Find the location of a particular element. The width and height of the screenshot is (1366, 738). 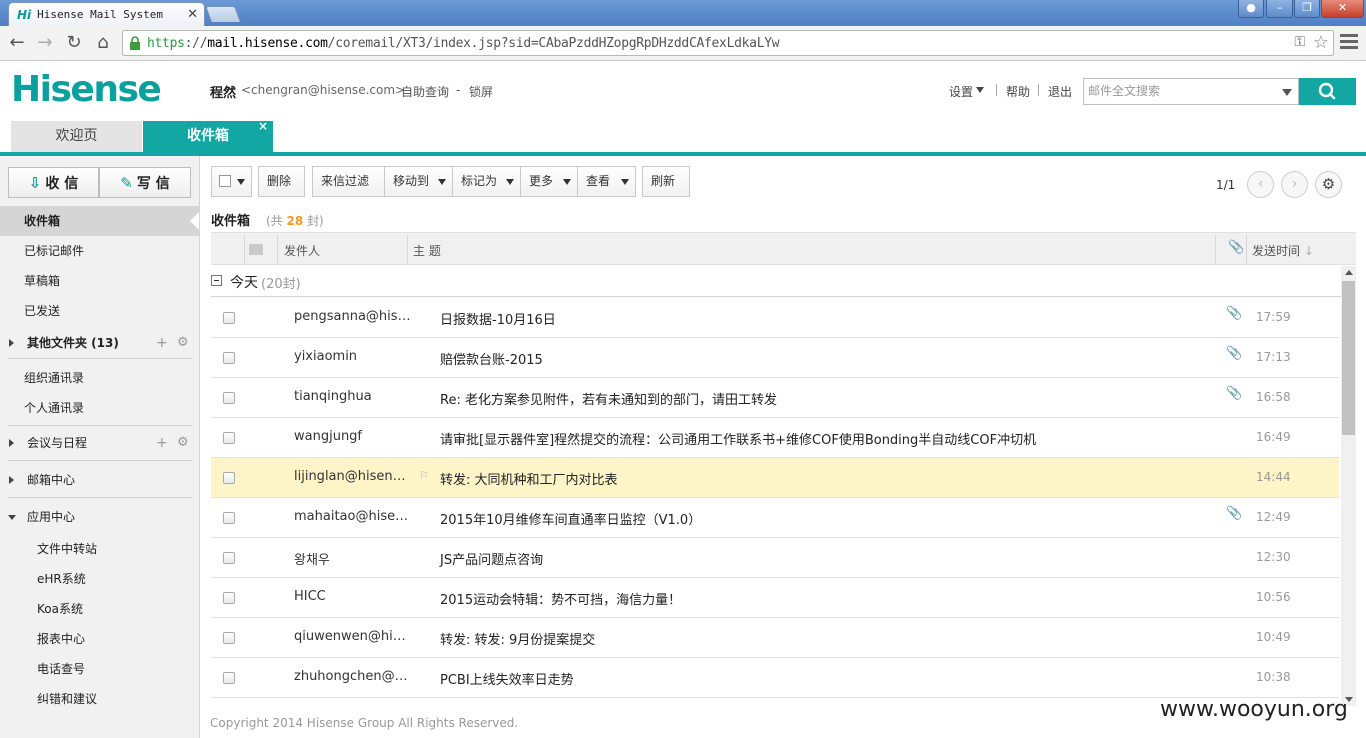

row-subject: Re: 老化方案参见附件，若有未通知到的部门，请田工转发 is located at coordinates (608, 398).